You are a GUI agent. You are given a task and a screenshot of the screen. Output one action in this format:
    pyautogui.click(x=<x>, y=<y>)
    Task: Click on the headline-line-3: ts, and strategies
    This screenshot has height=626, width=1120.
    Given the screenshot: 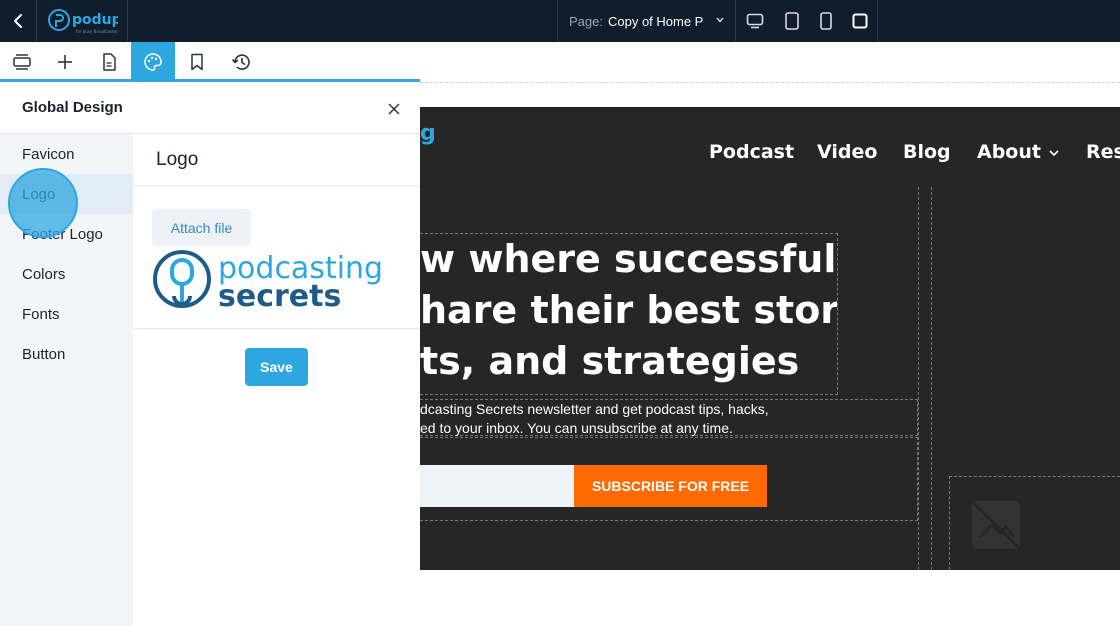 What is the action you would take?
    pyautogui.click(x=610, y=361)
    